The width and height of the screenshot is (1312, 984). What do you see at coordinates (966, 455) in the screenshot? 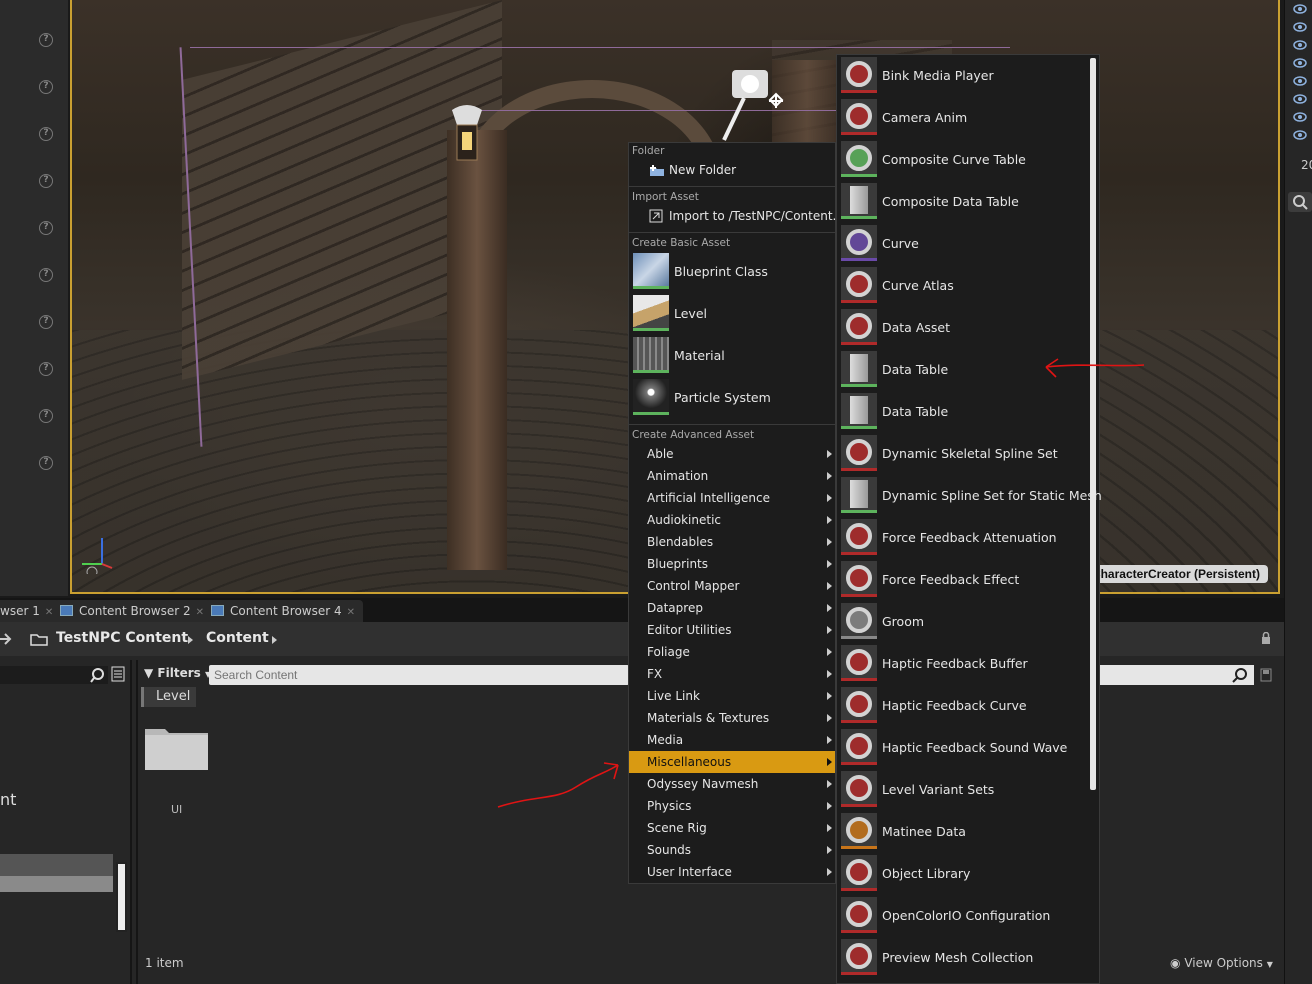
I see `submenu-item: Dynamic Skeletal Spline Set` at bounding box center [966, 455].